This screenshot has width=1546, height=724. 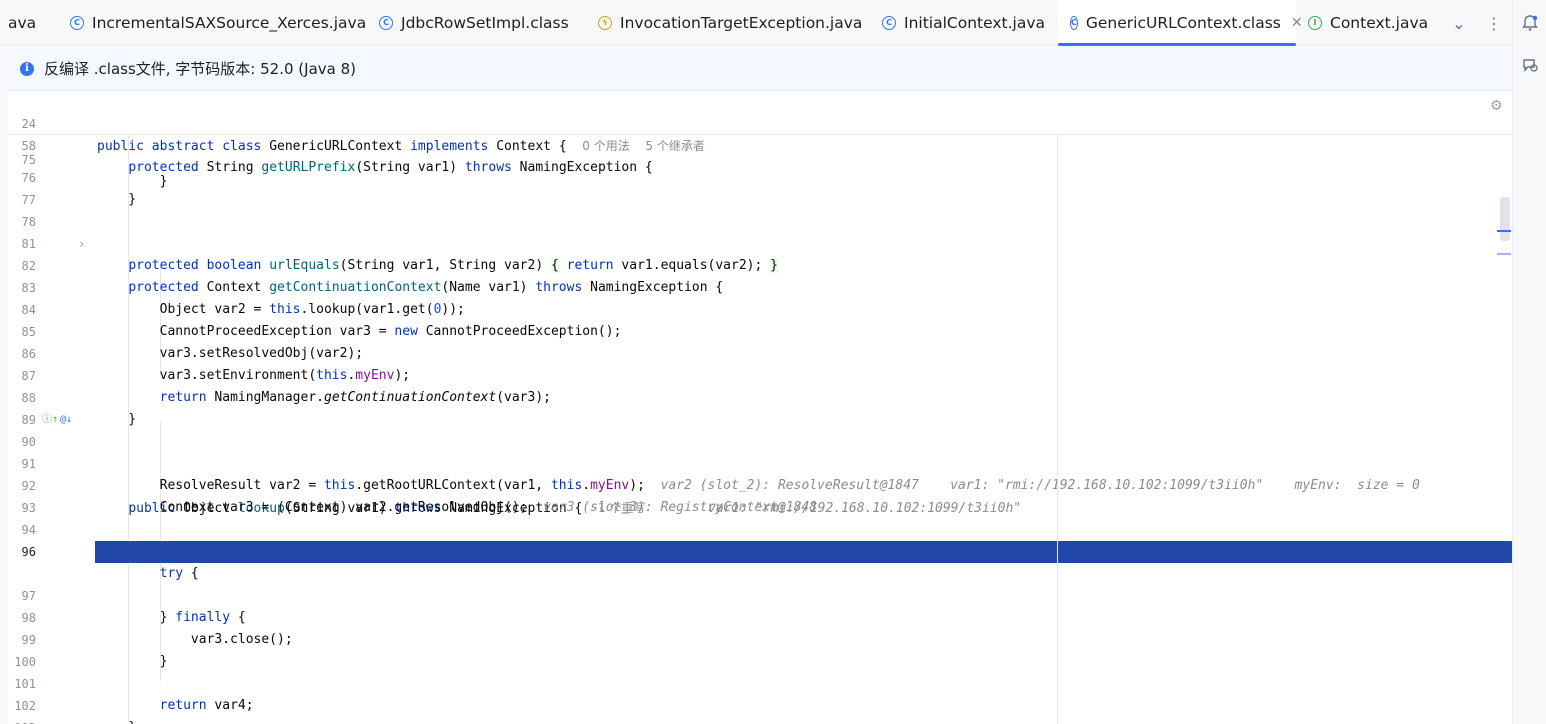 I want to click on info-icon: i, so click(x=27, y=68).